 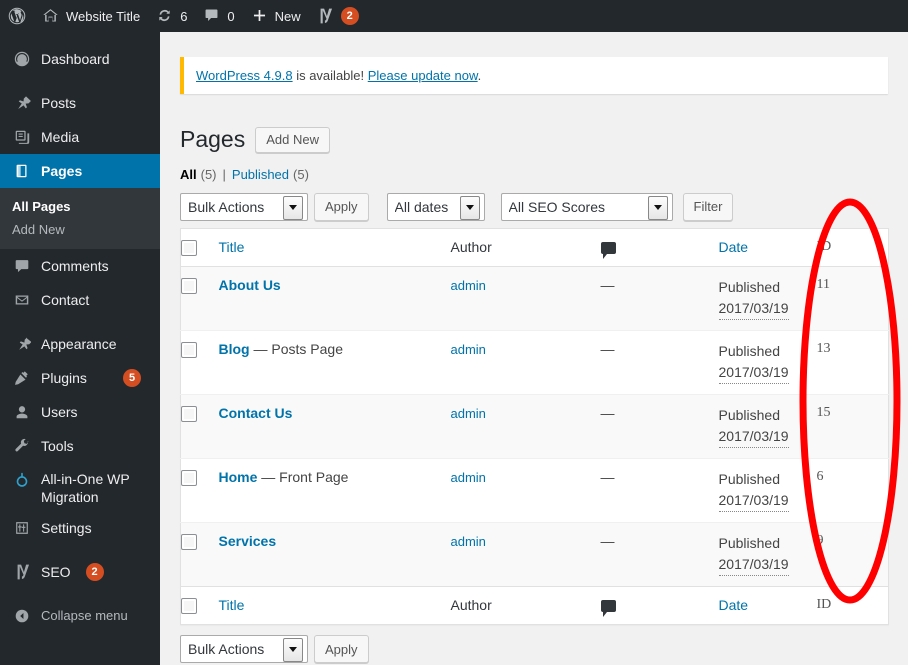 I want to click on sidebar-item-settings: Settings, so click(x=80, y=528).